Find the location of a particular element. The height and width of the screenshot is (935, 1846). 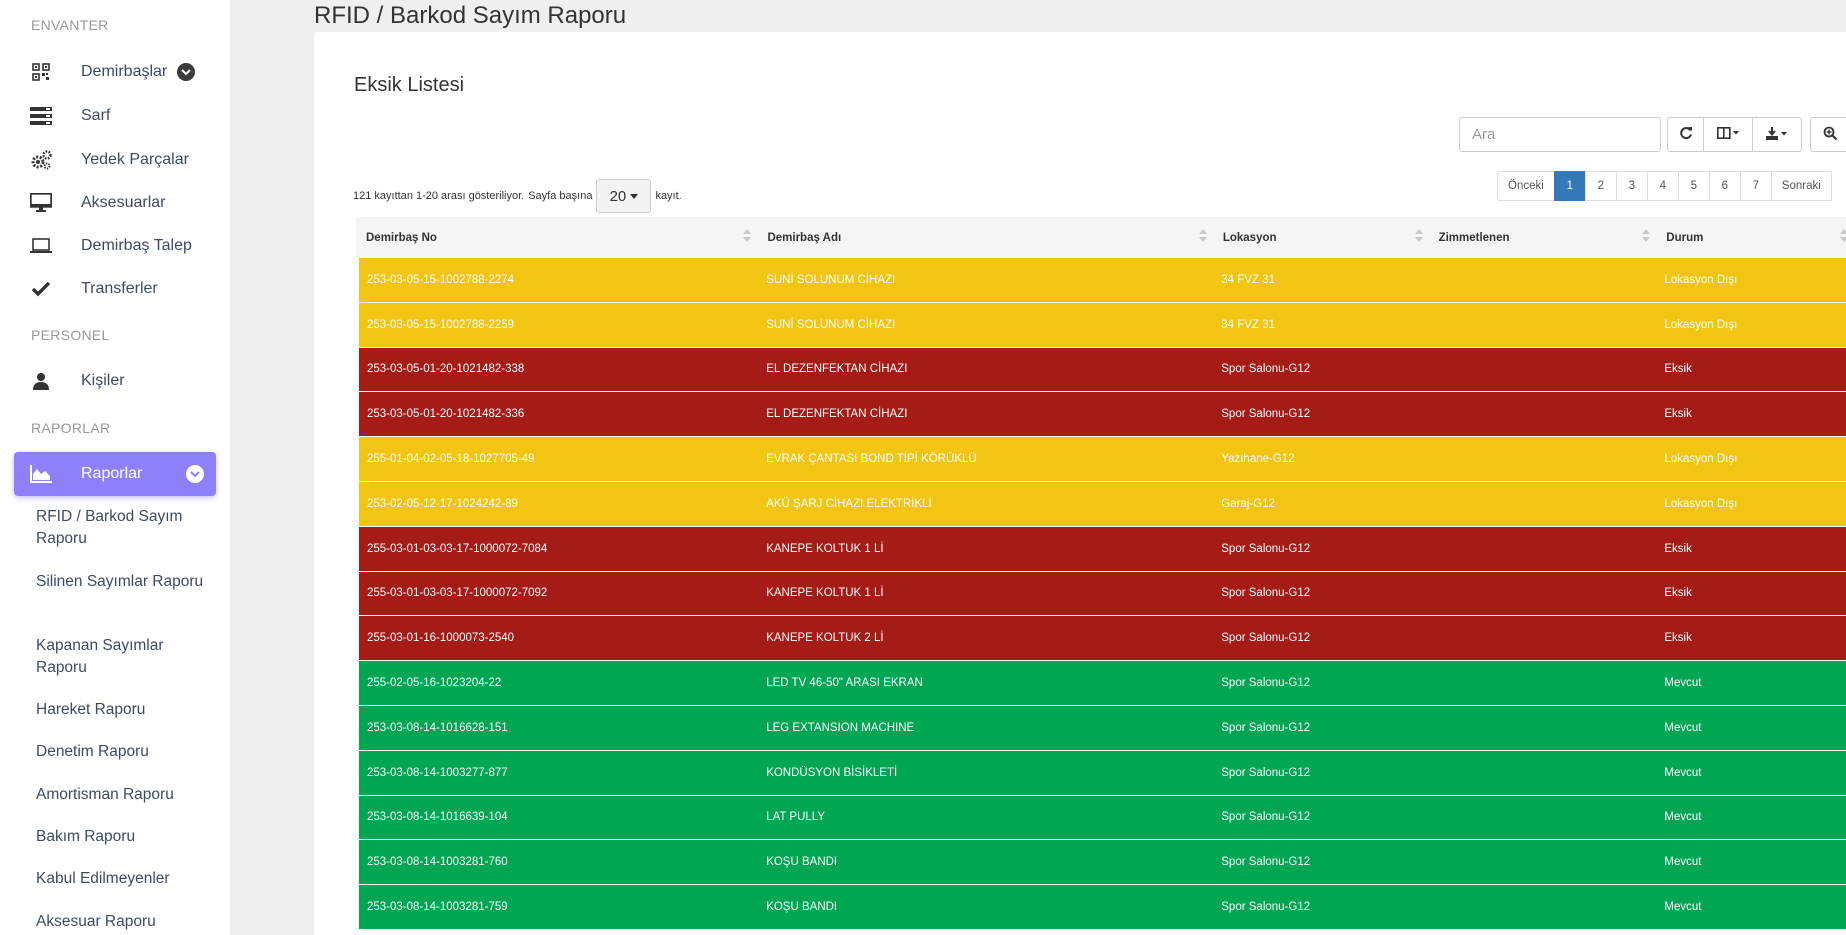

sidebar-item-label: Raporlar is located at coordinates (112, 473).